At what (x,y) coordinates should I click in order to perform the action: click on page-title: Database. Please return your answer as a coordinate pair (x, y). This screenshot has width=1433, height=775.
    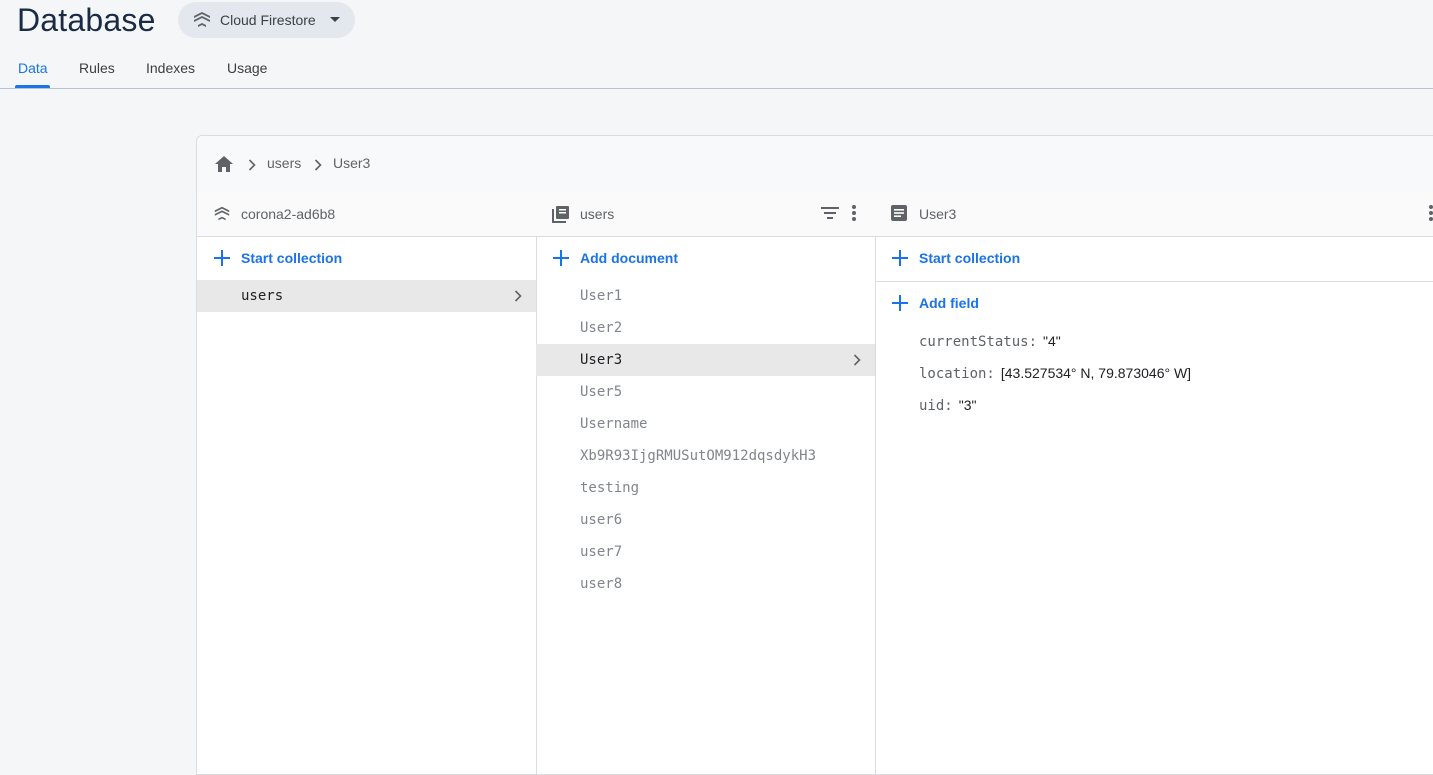
    Looking at the image, I should click on (86, 20).